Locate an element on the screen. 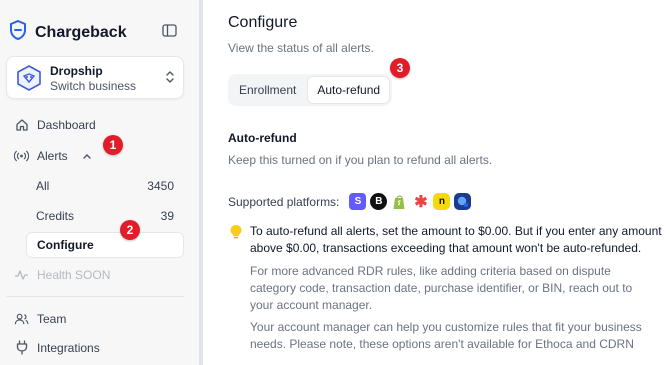 The width and height of the screenshot is (670, 365). item-count: 39 is located at coordinates (167, 216).